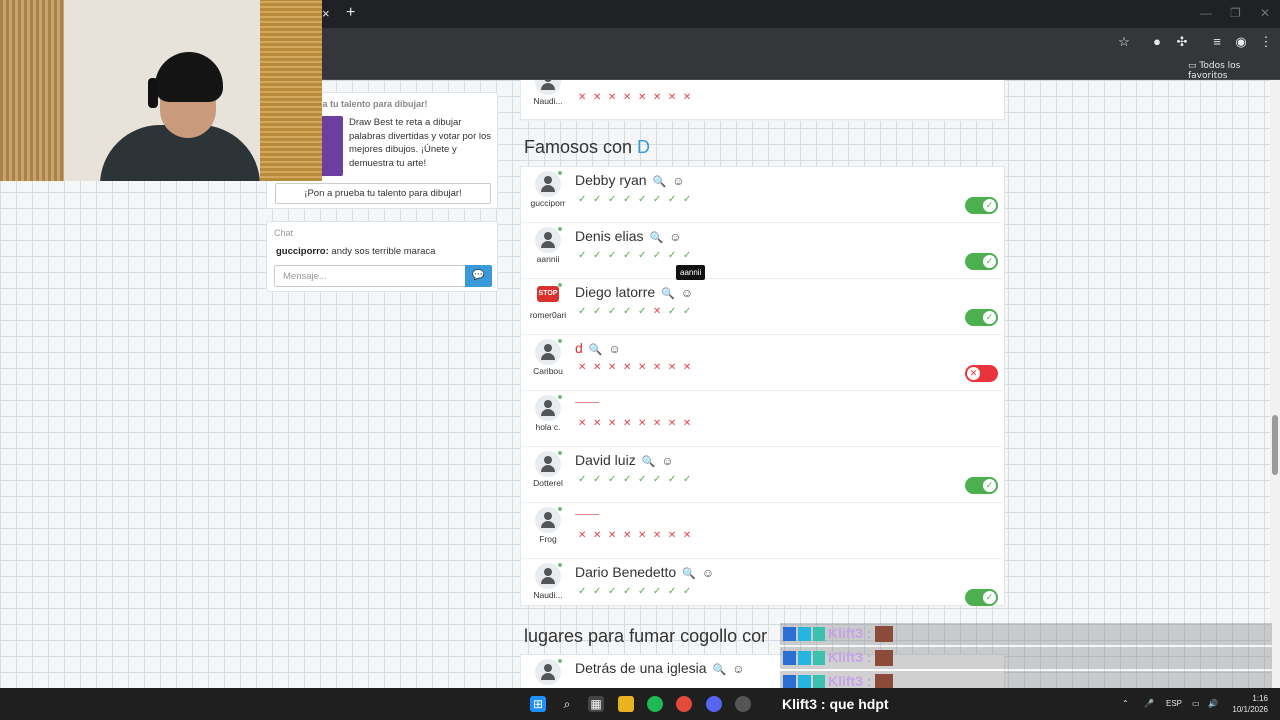 The image size is (1280, 720). Describe the element at coordinates (981, 373) in the screenshot. I see `vote-toggle: ✕` at that location.